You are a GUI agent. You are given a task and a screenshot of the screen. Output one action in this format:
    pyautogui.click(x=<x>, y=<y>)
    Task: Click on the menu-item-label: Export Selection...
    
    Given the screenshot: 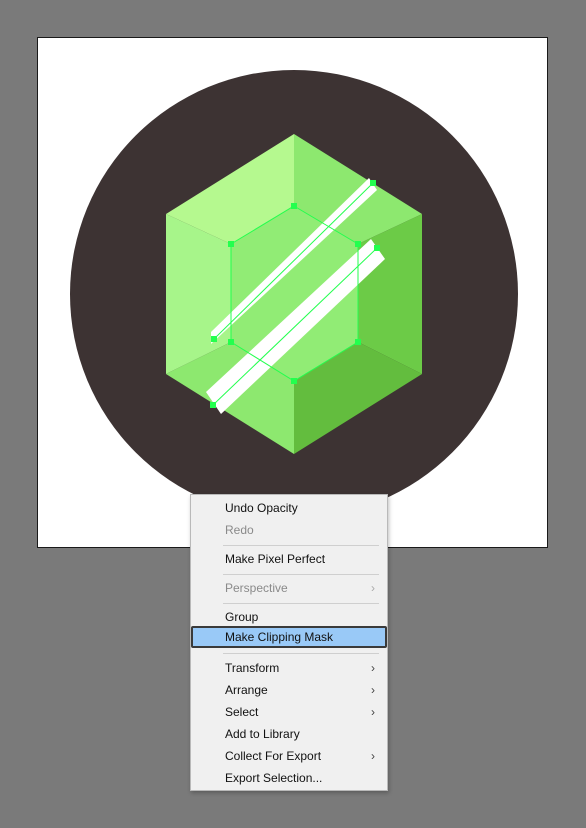 What is the action you would take?
    pyautogui.click(x=274, y=778)
    